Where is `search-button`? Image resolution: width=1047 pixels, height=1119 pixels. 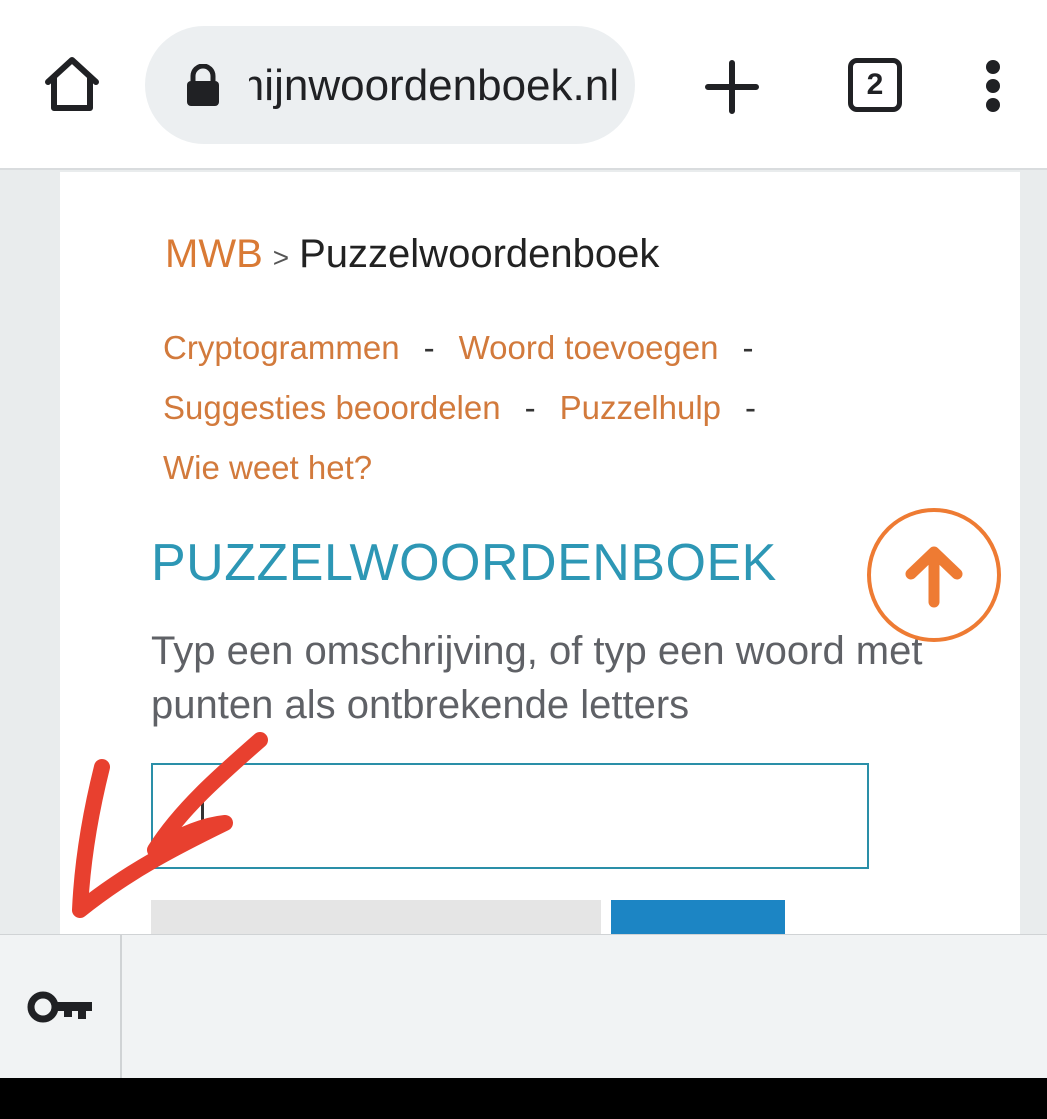
search-button is located at coordinates (698, 917).